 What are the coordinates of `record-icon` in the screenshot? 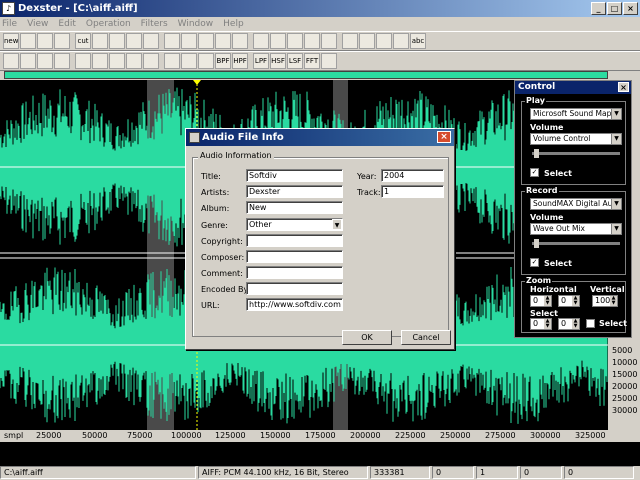 It's located at (312, 41).